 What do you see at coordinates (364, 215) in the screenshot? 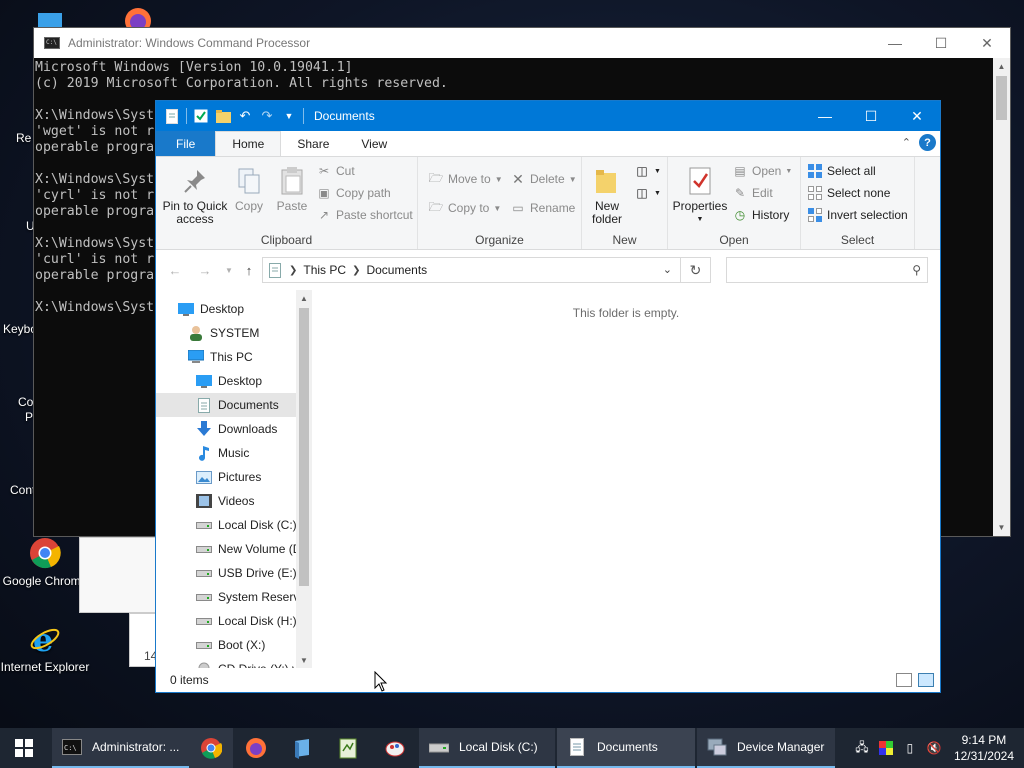
I see `paste-shortcut-button: ↗ Paste shortcut` at bounding box center [364, 215].